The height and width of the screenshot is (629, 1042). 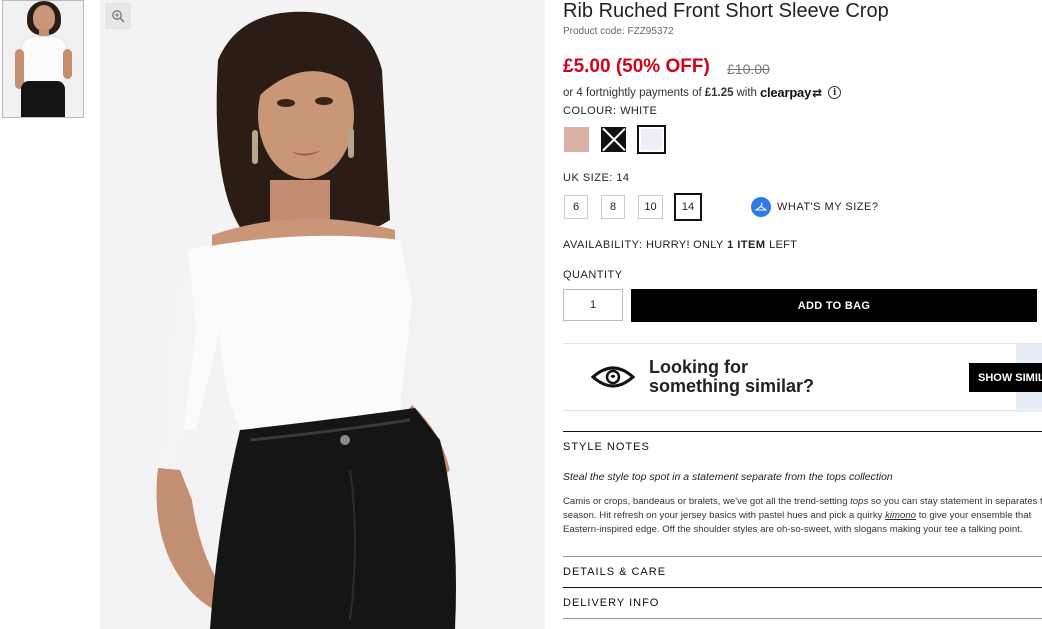 What do you see at coordinates (43, 59) in the screenshot?
I see `product-thumbnail` at bounding box center [43, 59].